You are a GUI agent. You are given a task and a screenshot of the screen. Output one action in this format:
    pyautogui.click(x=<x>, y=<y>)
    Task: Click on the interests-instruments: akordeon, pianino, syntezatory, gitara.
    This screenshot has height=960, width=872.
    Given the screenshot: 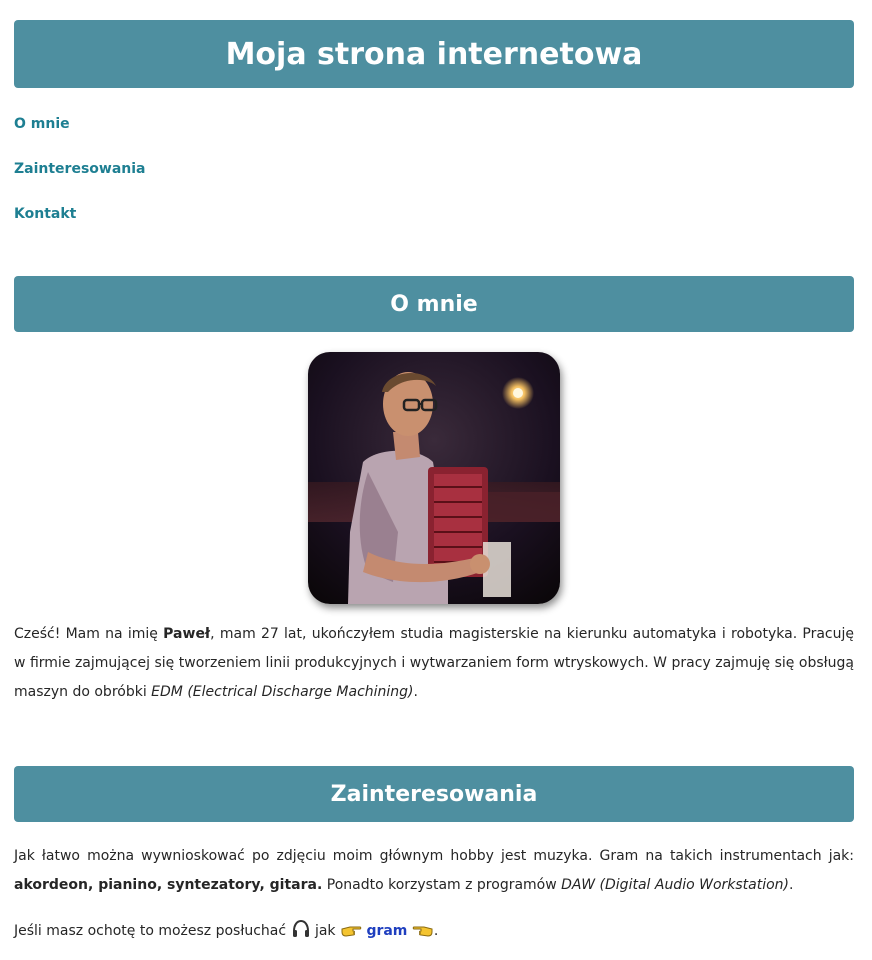 What is the action you would take?
    pyautogui.click(x=168, y=885)
    